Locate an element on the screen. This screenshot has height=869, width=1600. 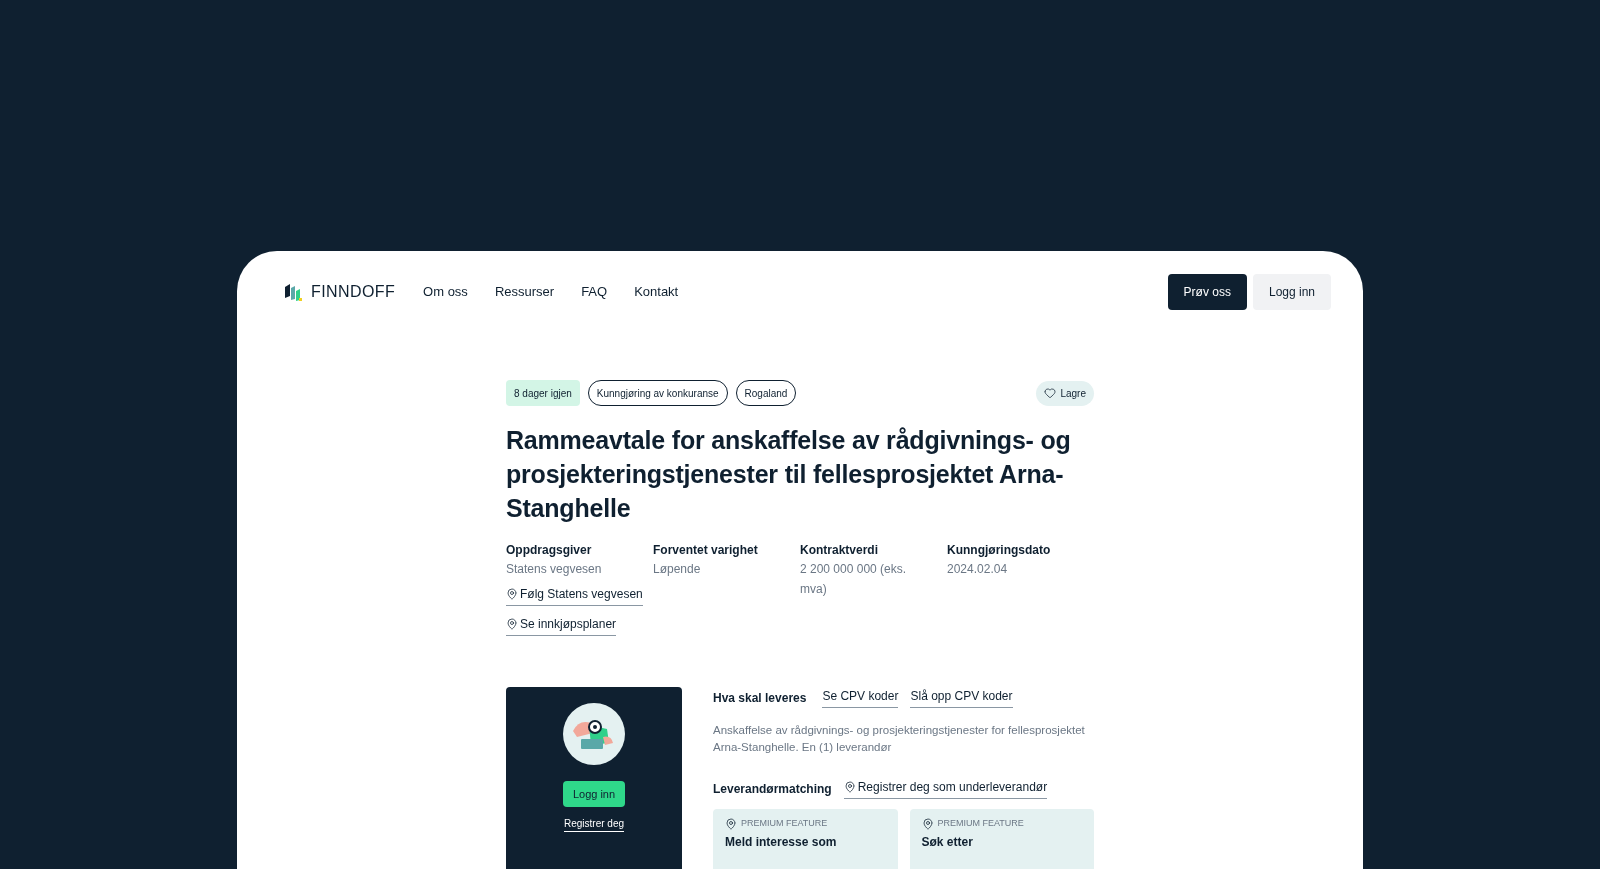
fact-label: Oppdragsgiver is located at coordinates (549, 550).